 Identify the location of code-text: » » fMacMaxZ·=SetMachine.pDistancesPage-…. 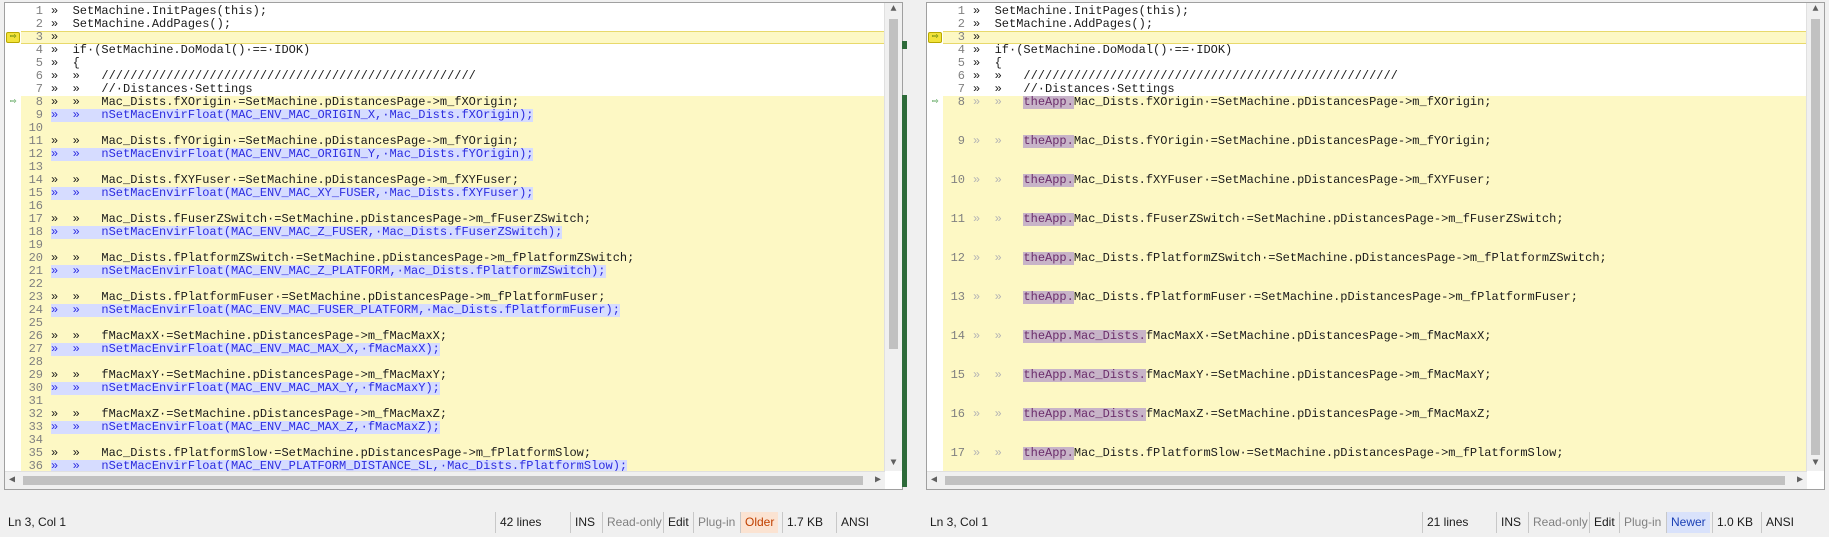
(467, 414).